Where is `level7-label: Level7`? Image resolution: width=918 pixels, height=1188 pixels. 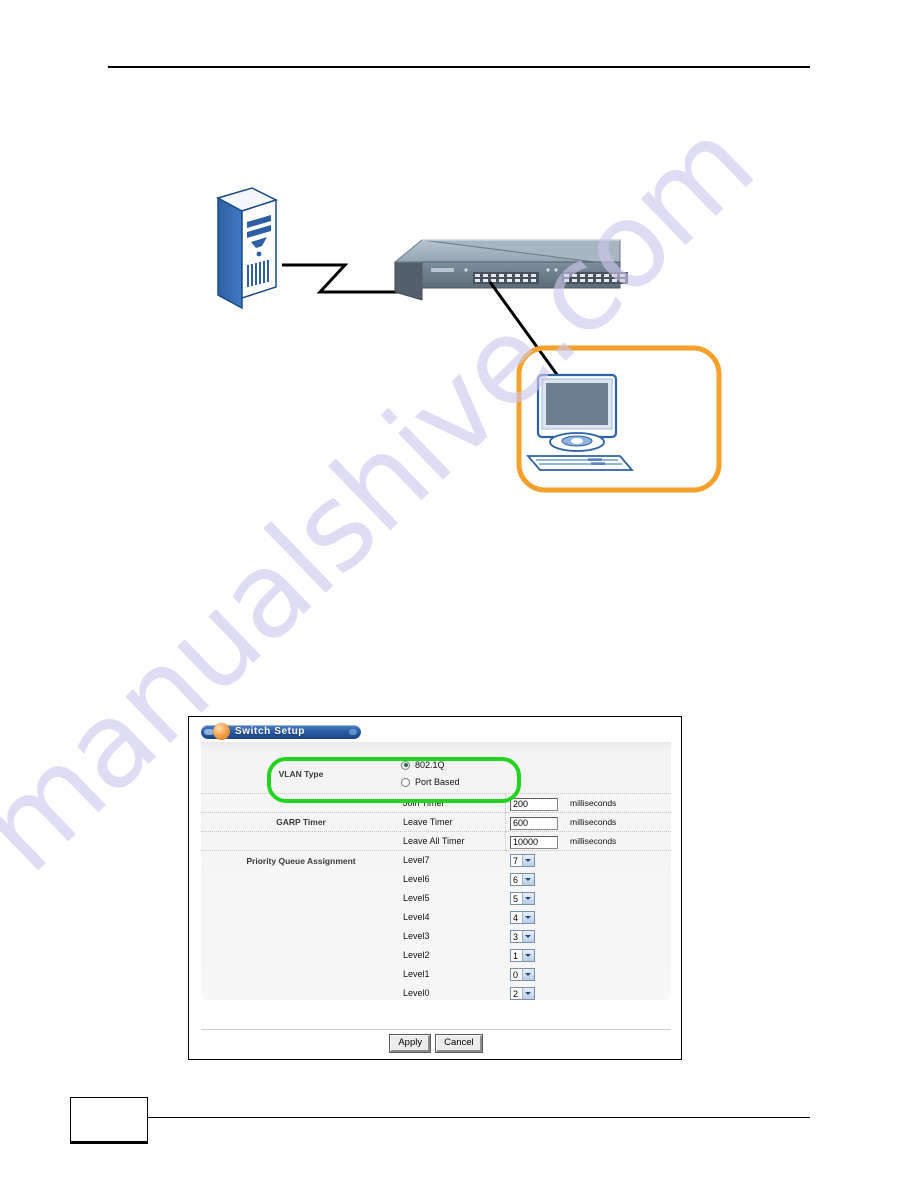
level7-label: Level7 is located at coordinates (416, 860).